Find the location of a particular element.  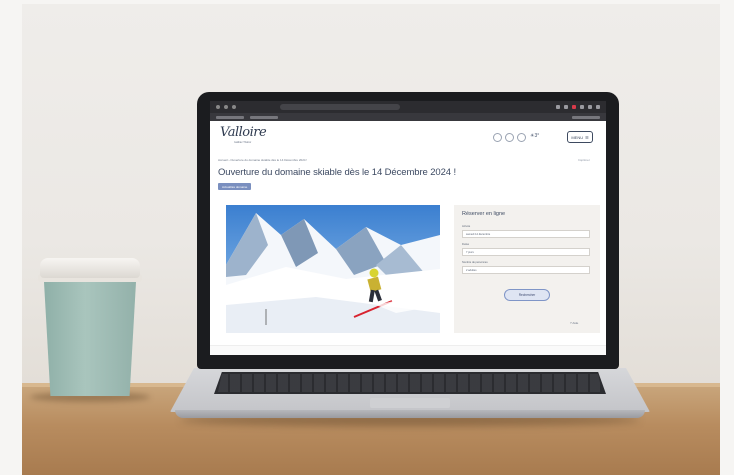

print-link: Imprimer is located at coordinates (584, 160).